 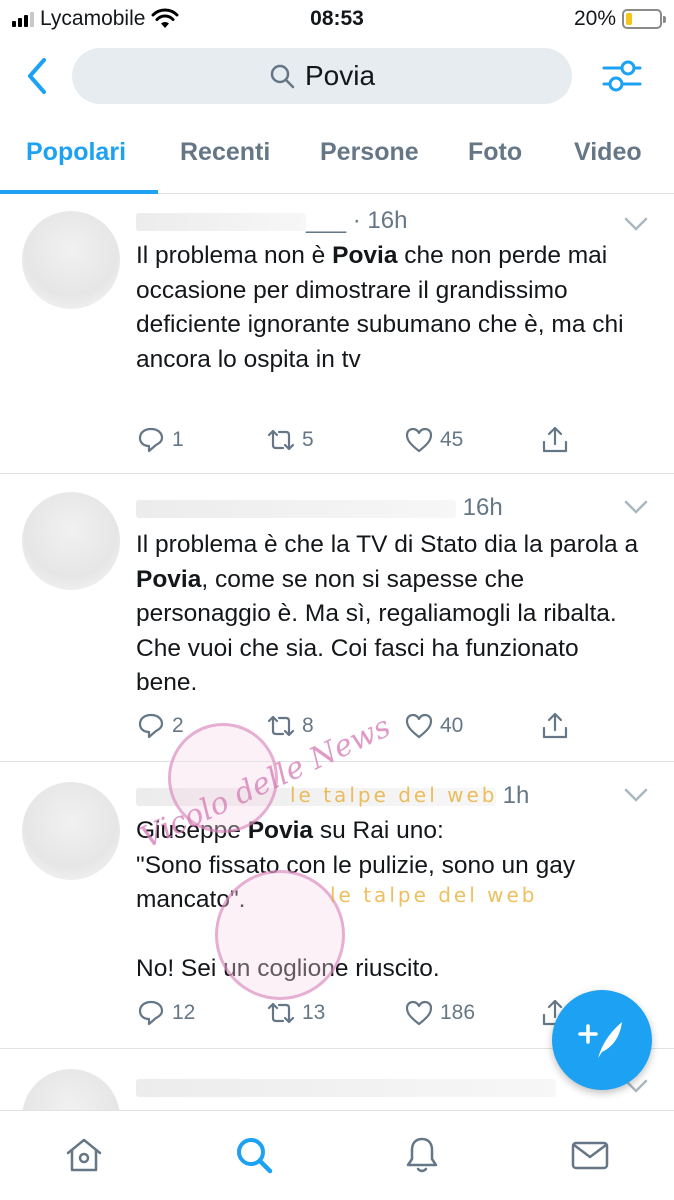 I want to click on active-tab-indicator, so click(x=79, y=192).